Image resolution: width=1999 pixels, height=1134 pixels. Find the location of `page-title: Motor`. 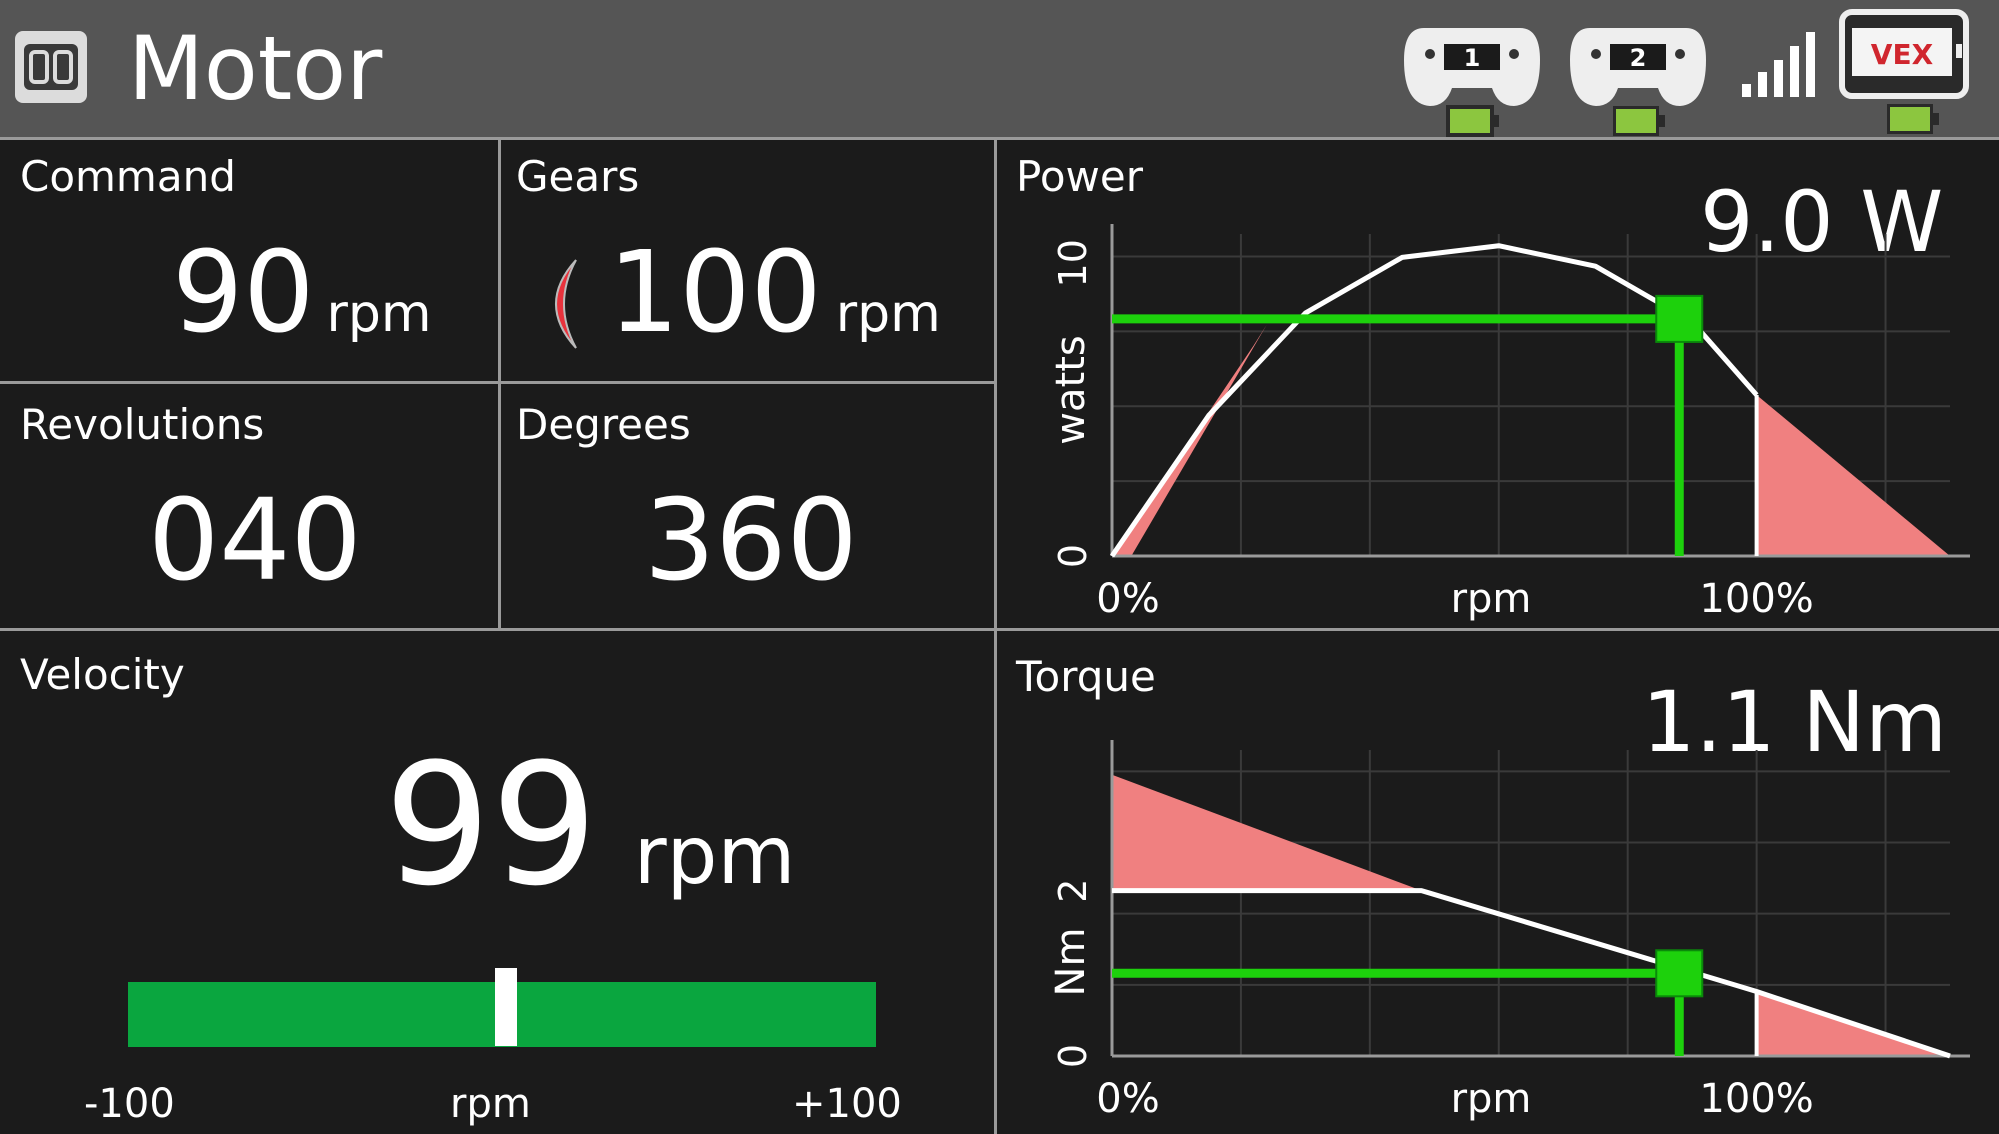

page-title: Motor is located at coordinates (255, 68).